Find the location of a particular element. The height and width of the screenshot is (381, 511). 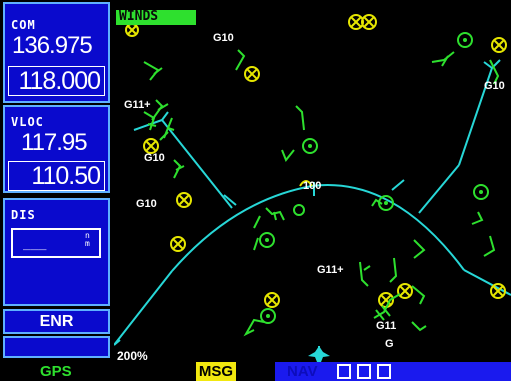

status-bar: GPS MSG NAV is located at coordinates (255, 371).